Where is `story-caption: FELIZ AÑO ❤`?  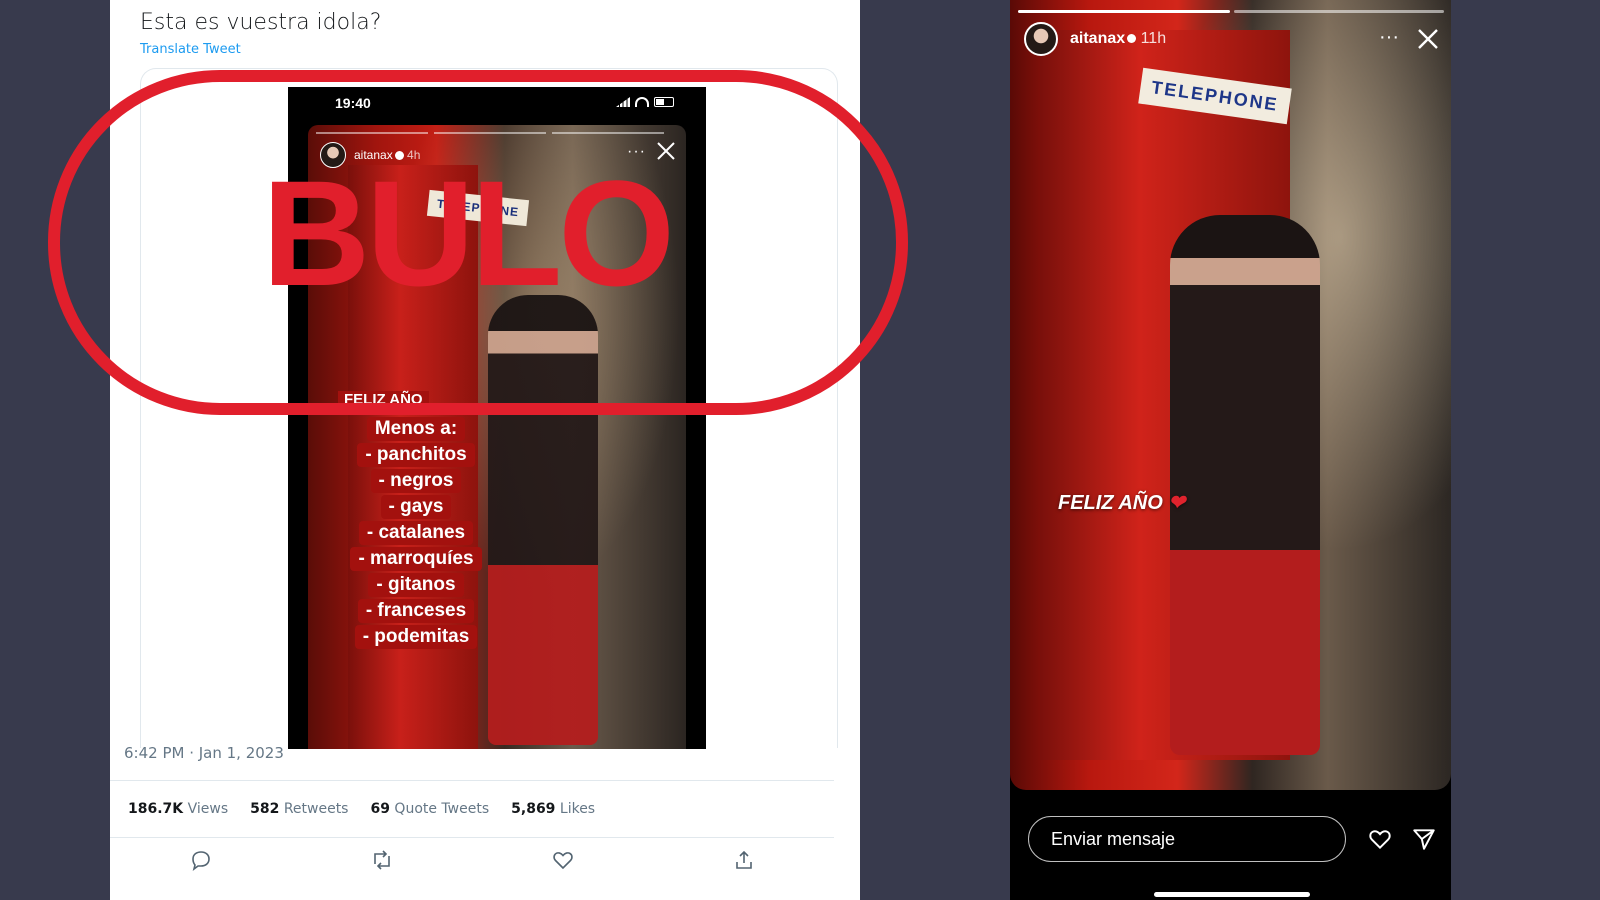
story-caption: FELIZ AÑO ❤ is located at coordinates (1122, 503).